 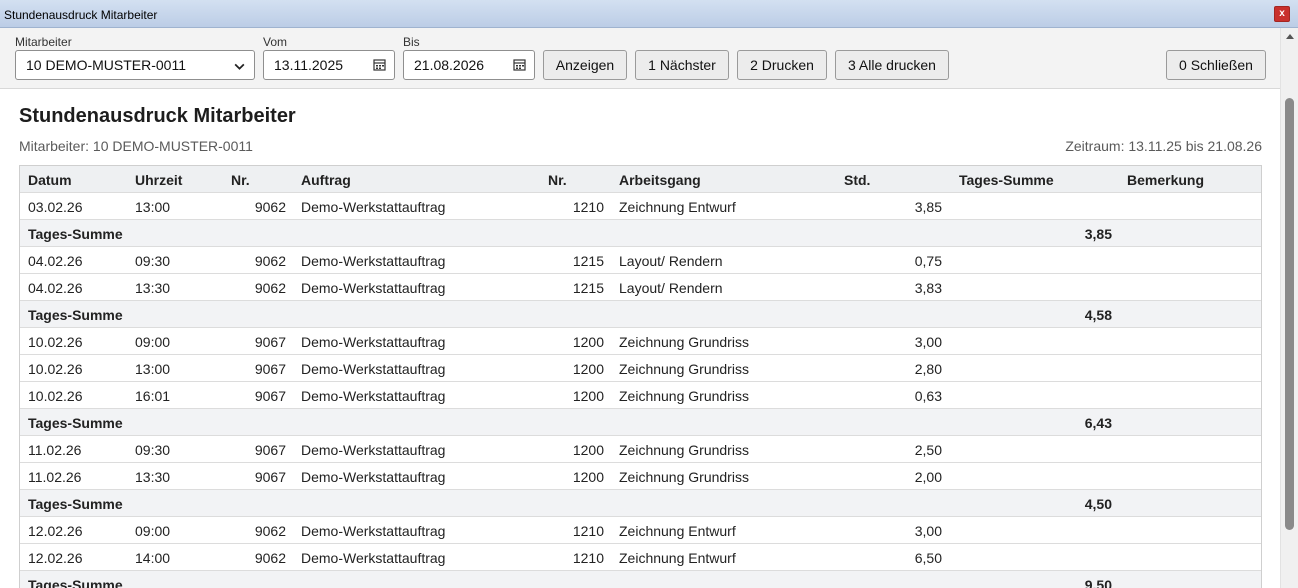 What do you see at coordinates (782, 65) in the screenshot?
I see `print-button: 2 Drucken` at bounding box center [782, 65].